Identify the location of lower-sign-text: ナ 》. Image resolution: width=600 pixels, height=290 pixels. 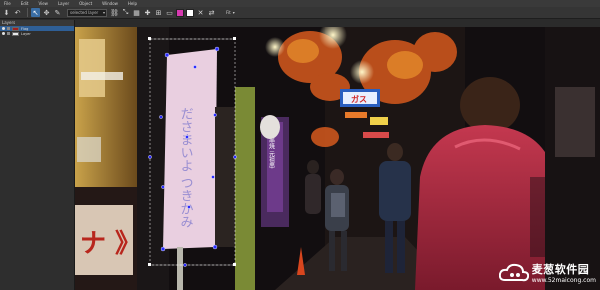
(110, 244).